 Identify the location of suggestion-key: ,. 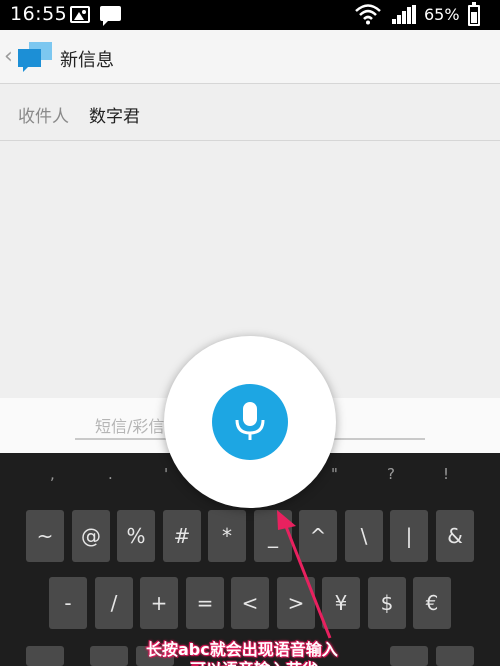
(52, 474).